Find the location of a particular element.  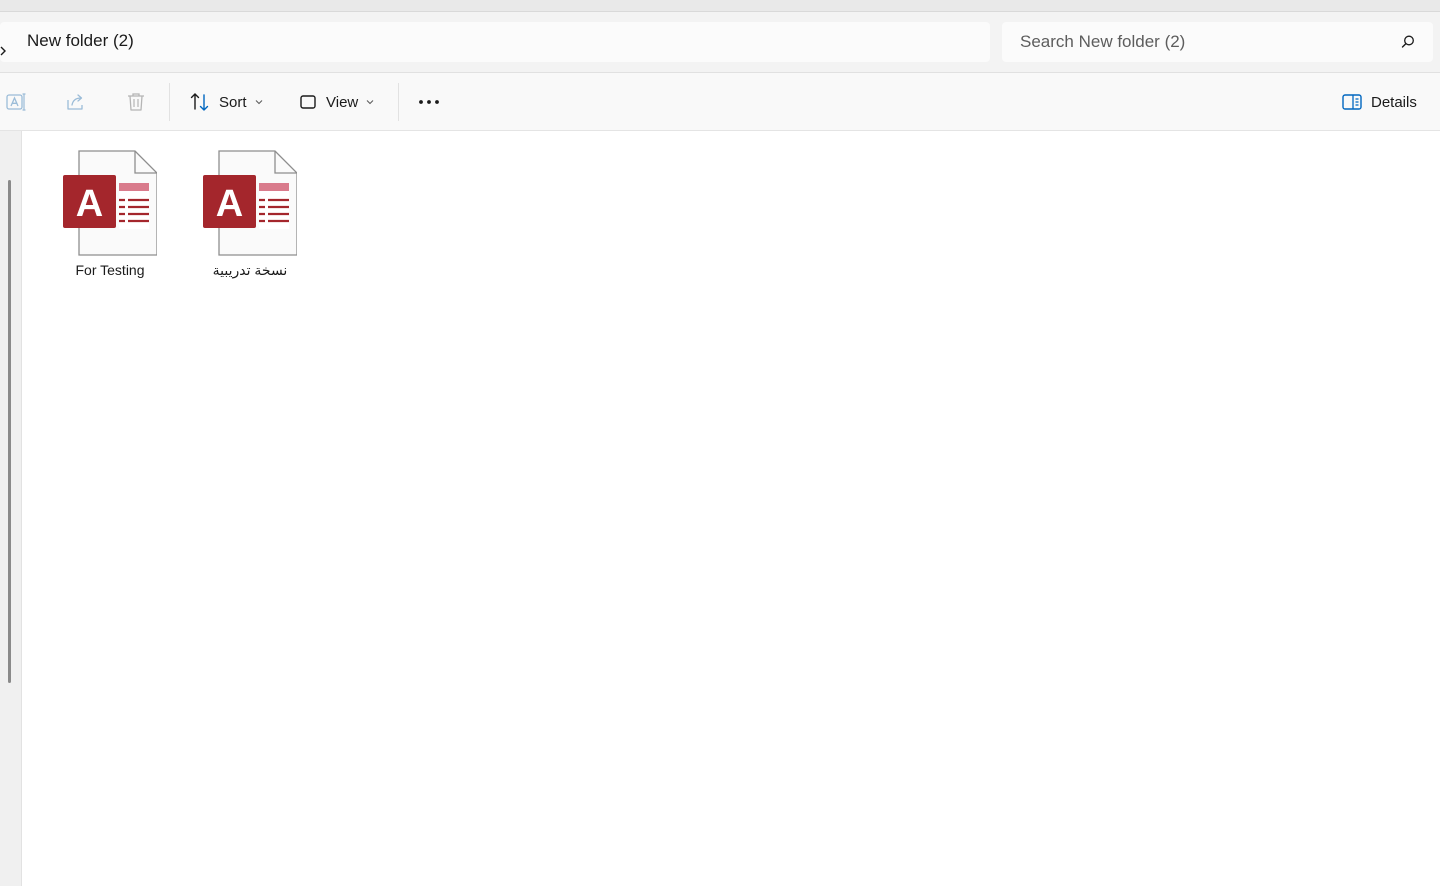

chevron-right-icon is located at coordinates (4, 51).